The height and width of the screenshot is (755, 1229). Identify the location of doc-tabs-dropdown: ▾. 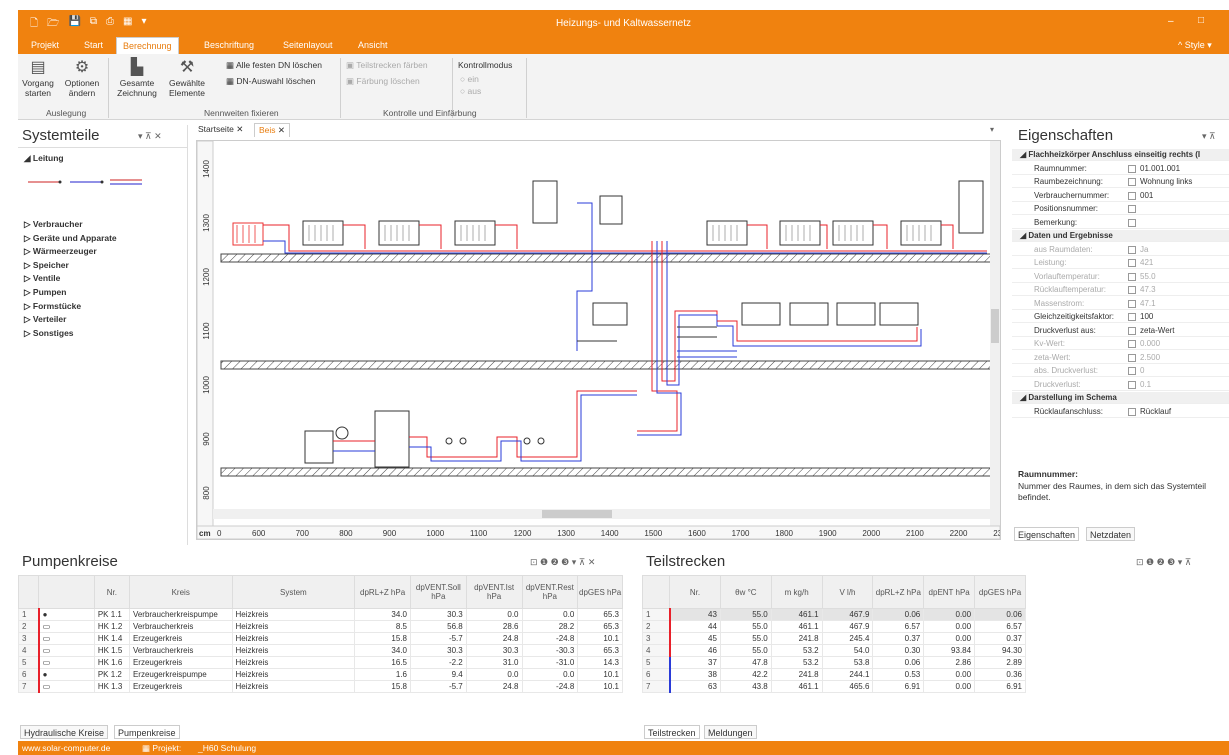
(992, 129).